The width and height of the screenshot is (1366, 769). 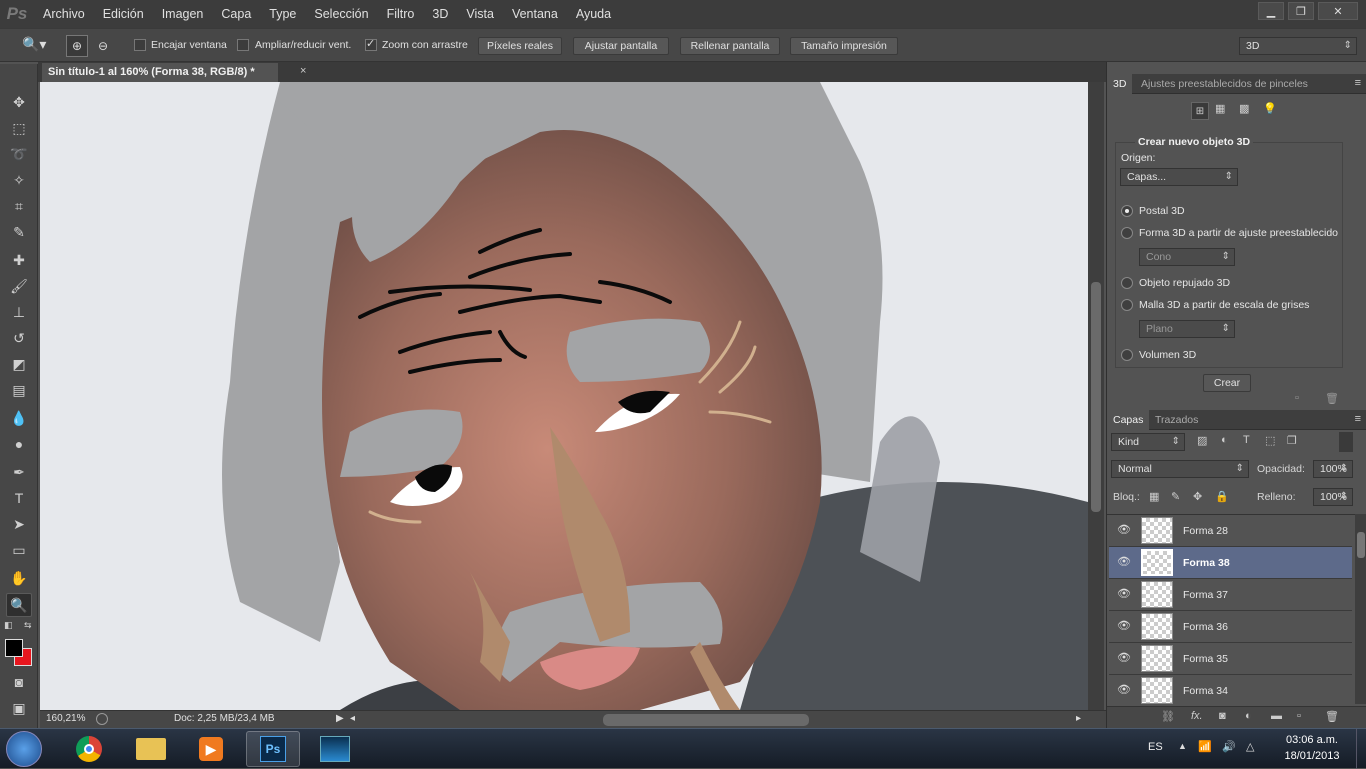 I want to click on layer-row: 👁 Forma 37, so click(x=1230, y=595).